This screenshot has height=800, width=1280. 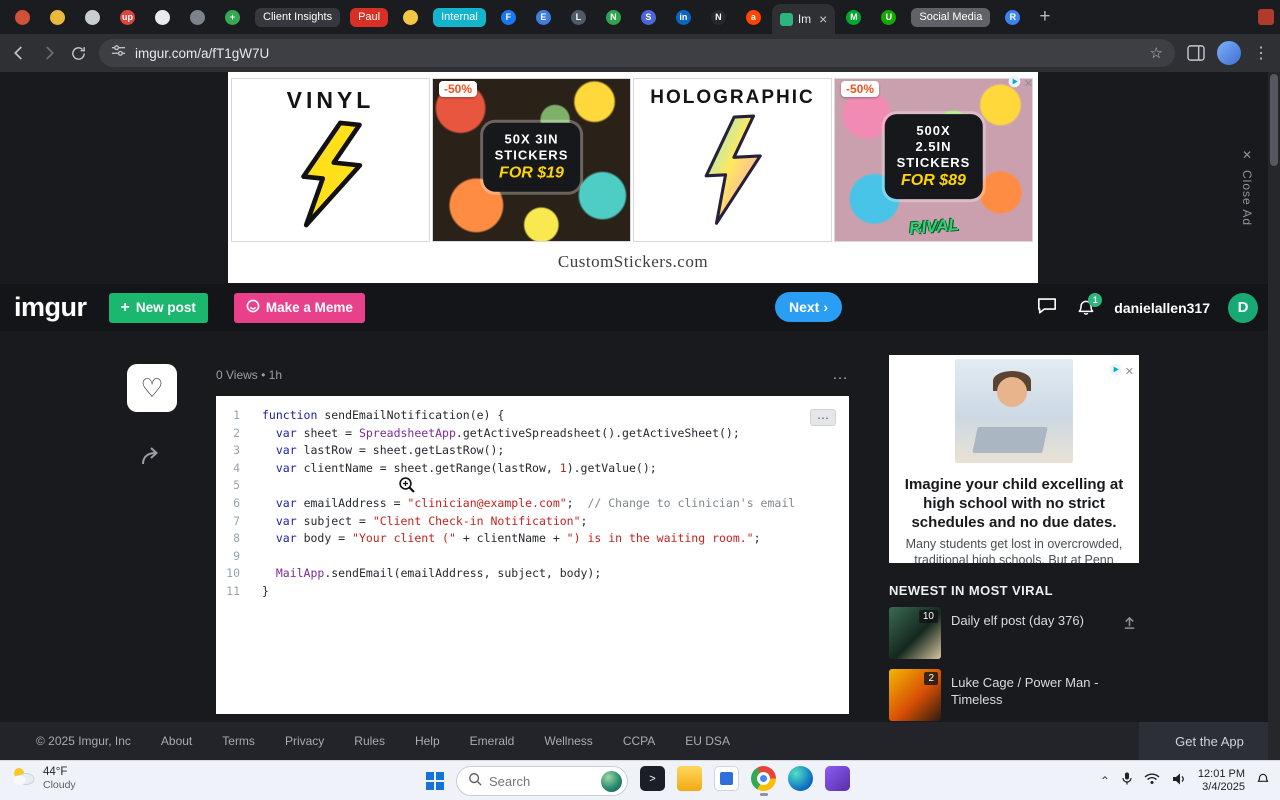 I want to click on footer-link-privacy: Privacy, so click(x=304, y=741).